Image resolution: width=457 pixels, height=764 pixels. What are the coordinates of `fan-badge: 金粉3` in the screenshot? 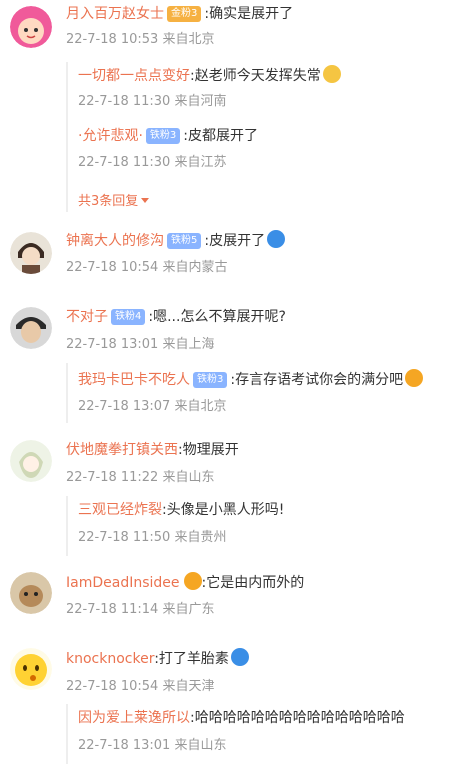 It's located at (184, 14).